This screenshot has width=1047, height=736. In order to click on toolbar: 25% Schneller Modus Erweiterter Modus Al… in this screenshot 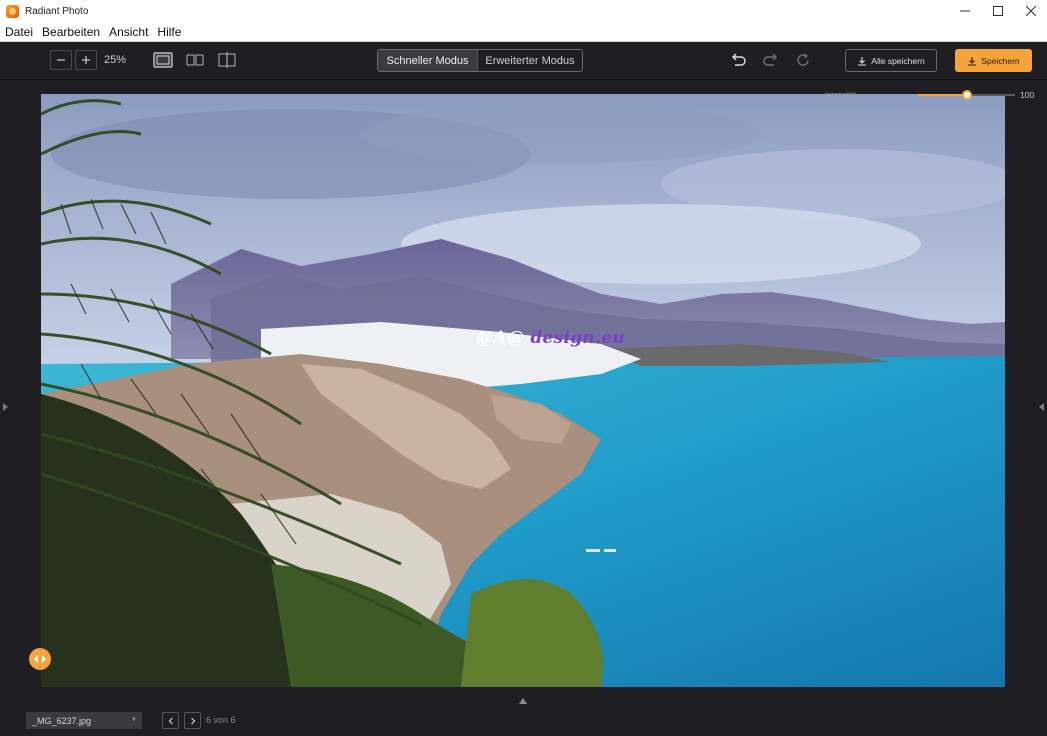, I will do `click(523, 61)`.